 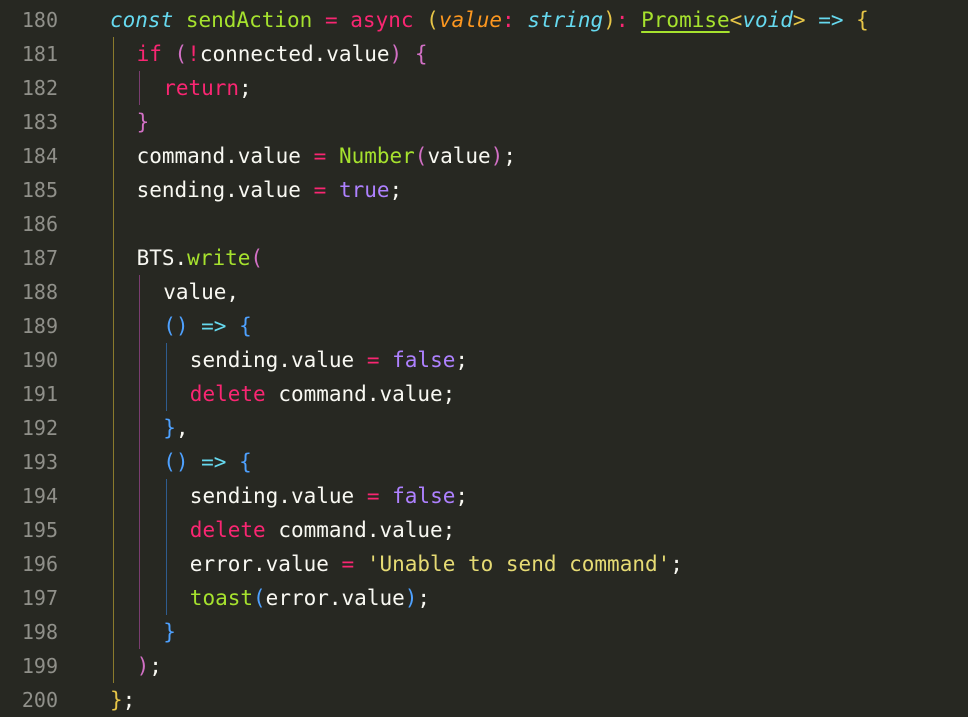 What do you see at coordinates (39, 122) in the screenshot?
I see `line-number: 183` at bounding box center [39, 122].